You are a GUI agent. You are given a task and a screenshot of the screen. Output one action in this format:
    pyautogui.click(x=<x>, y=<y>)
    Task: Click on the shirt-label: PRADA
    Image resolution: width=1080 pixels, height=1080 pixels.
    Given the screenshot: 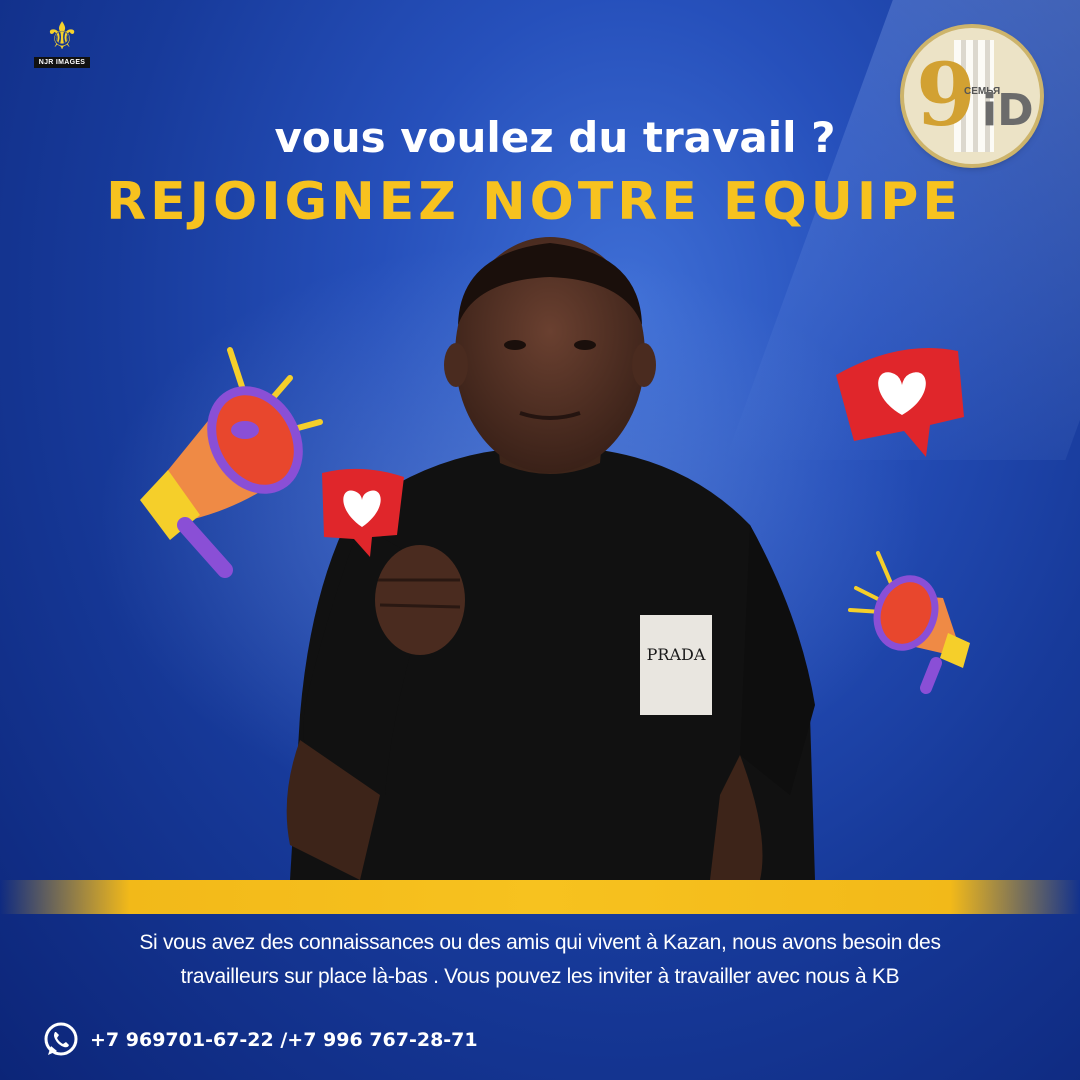 What is the action you would take?
    pyautogui.click(x=676, y=654)
    